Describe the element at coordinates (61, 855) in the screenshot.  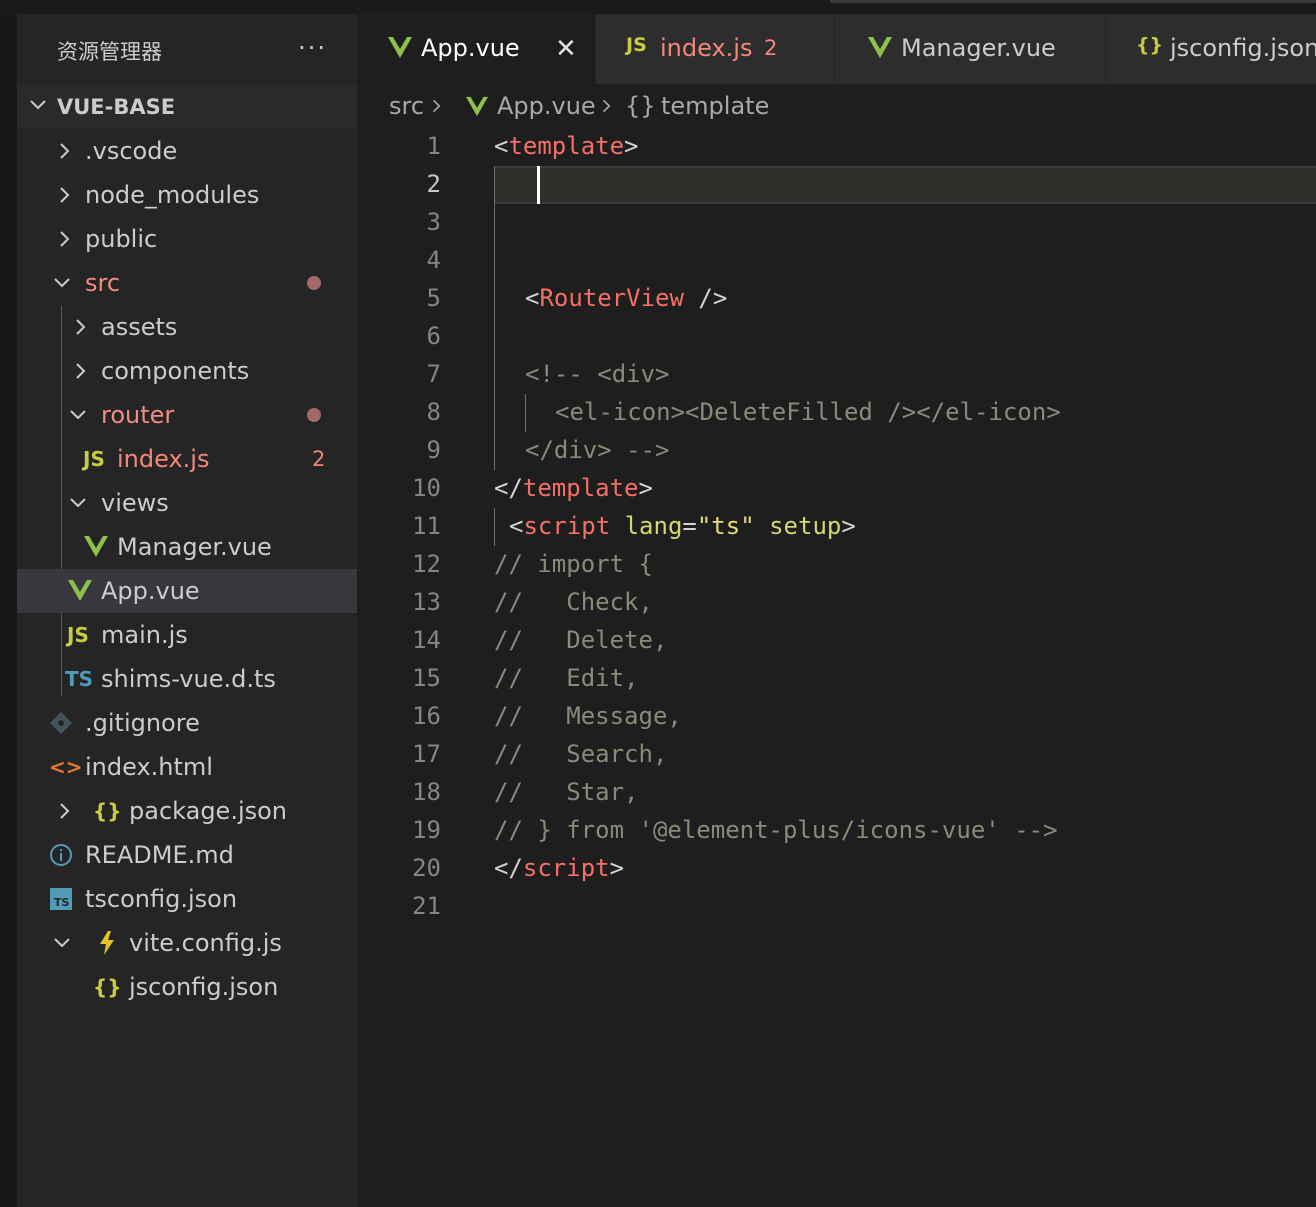
I see `info-icon` at that location.